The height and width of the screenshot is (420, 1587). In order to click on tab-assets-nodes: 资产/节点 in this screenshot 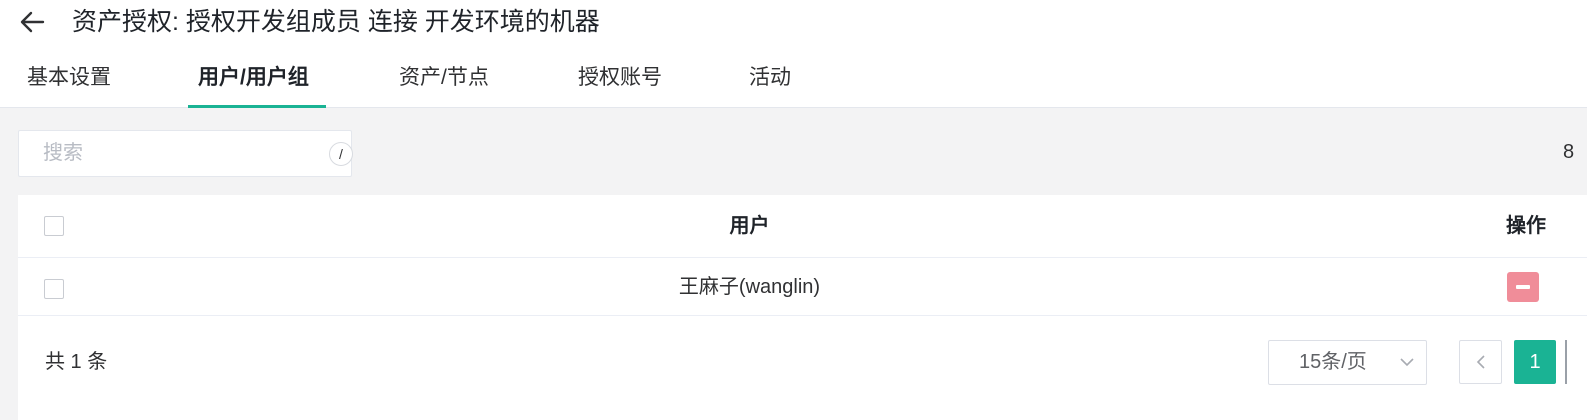, I will do `click(444, 82)`.